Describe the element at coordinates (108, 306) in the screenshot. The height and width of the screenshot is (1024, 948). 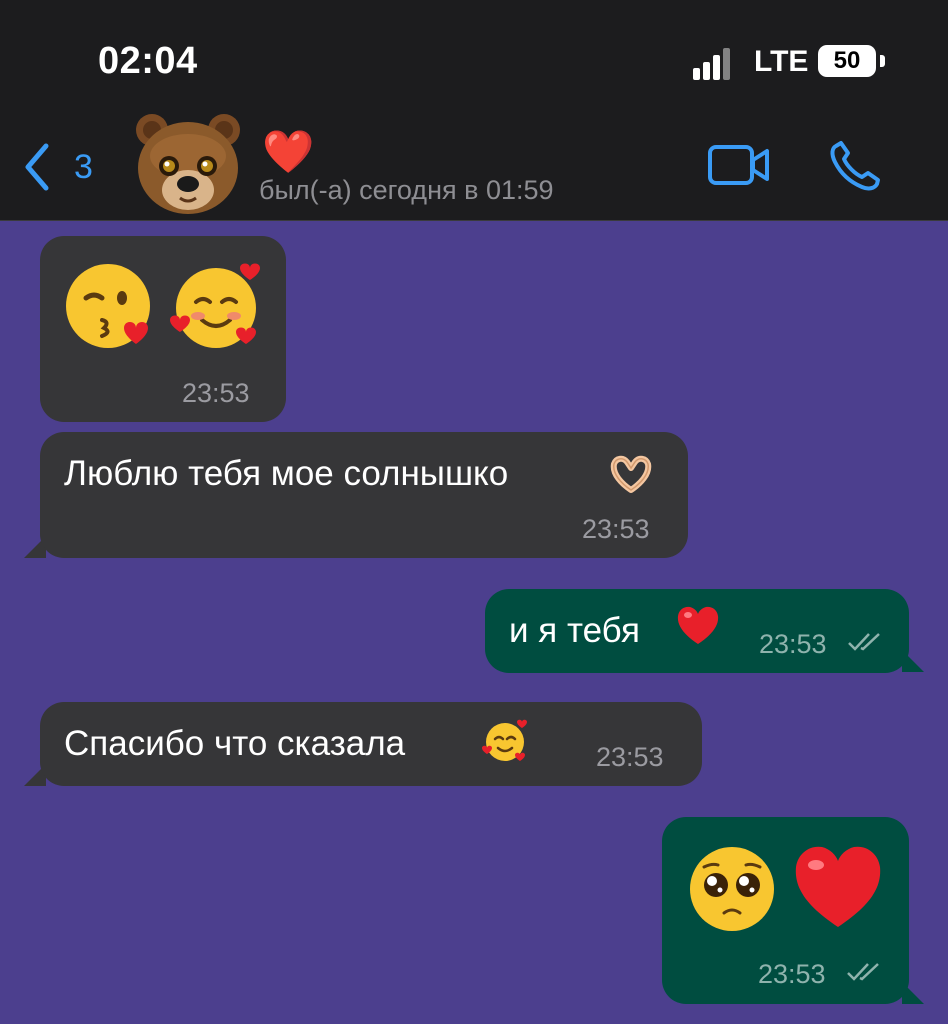
I see `face-blowing-kiss-icon` at that location.